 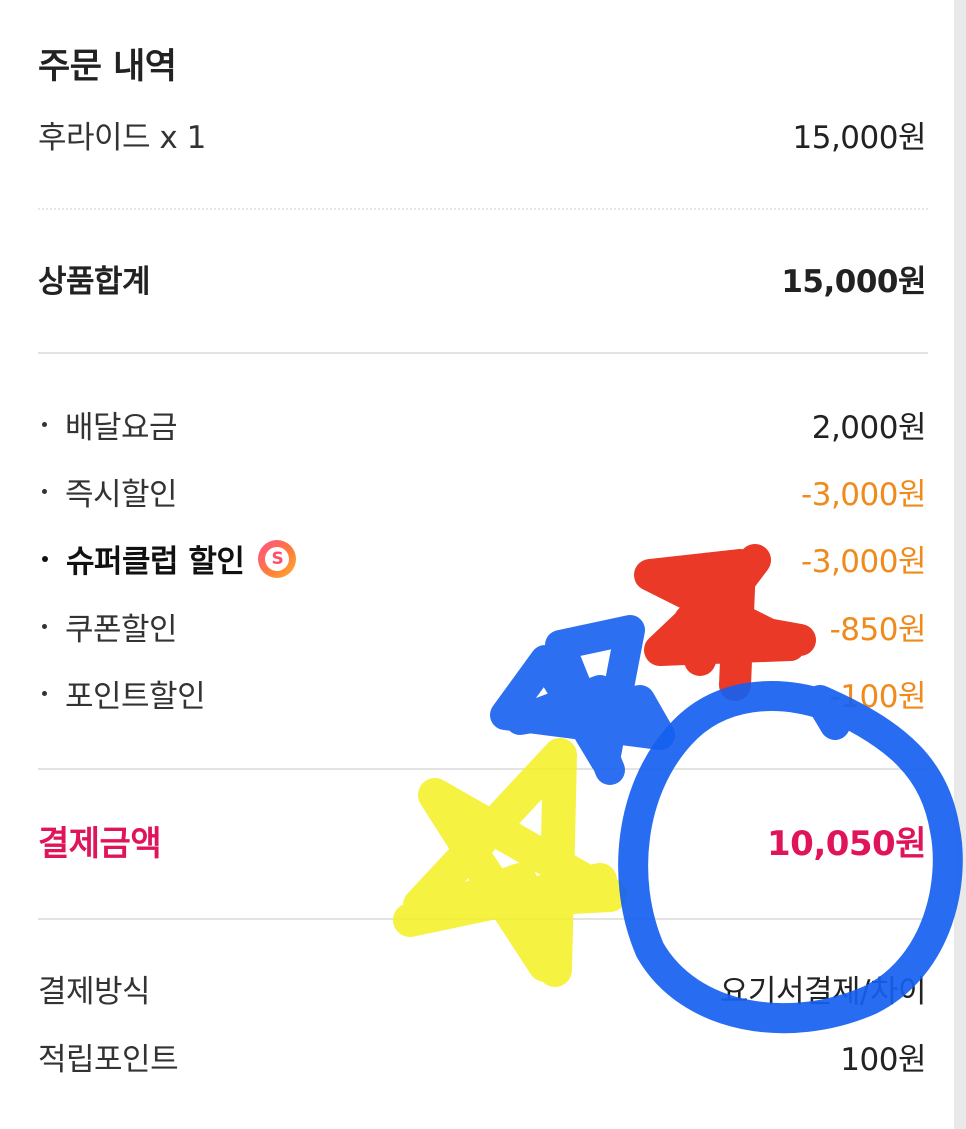 What do you see at coordinates (482, 693) in the screenshot?
I see `fee-row-point-discount: 포인트할인 -100원` at bounding box center [482, 693].